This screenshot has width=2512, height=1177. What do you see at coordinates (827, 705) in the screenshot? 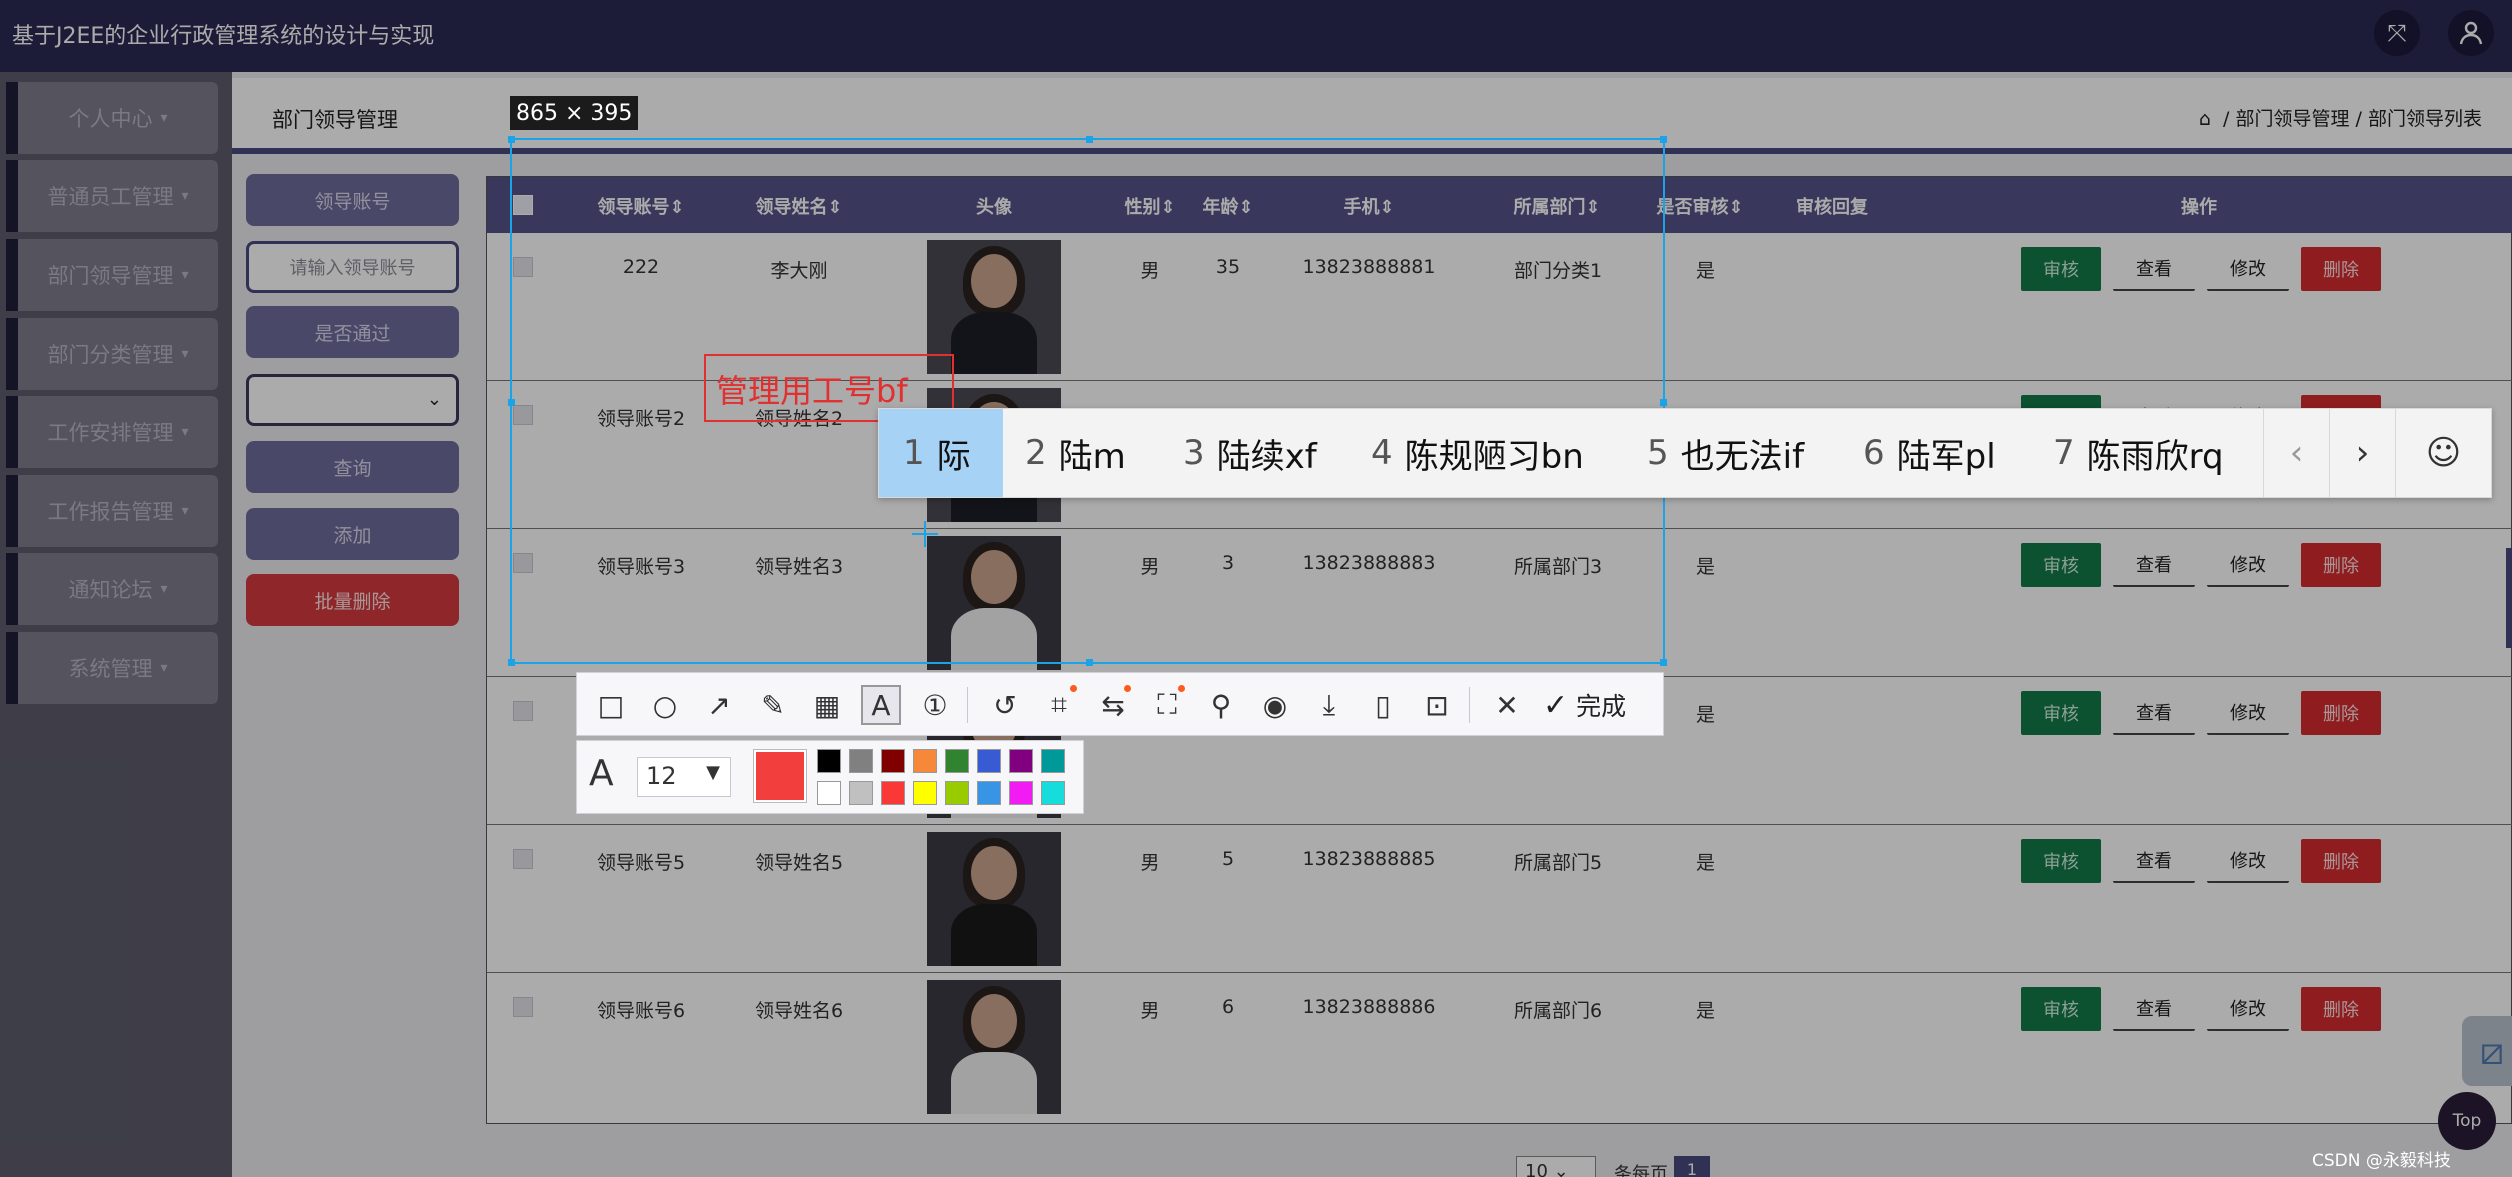
I see `mosaic-icon: ▦` at bounding box center [827, 705].